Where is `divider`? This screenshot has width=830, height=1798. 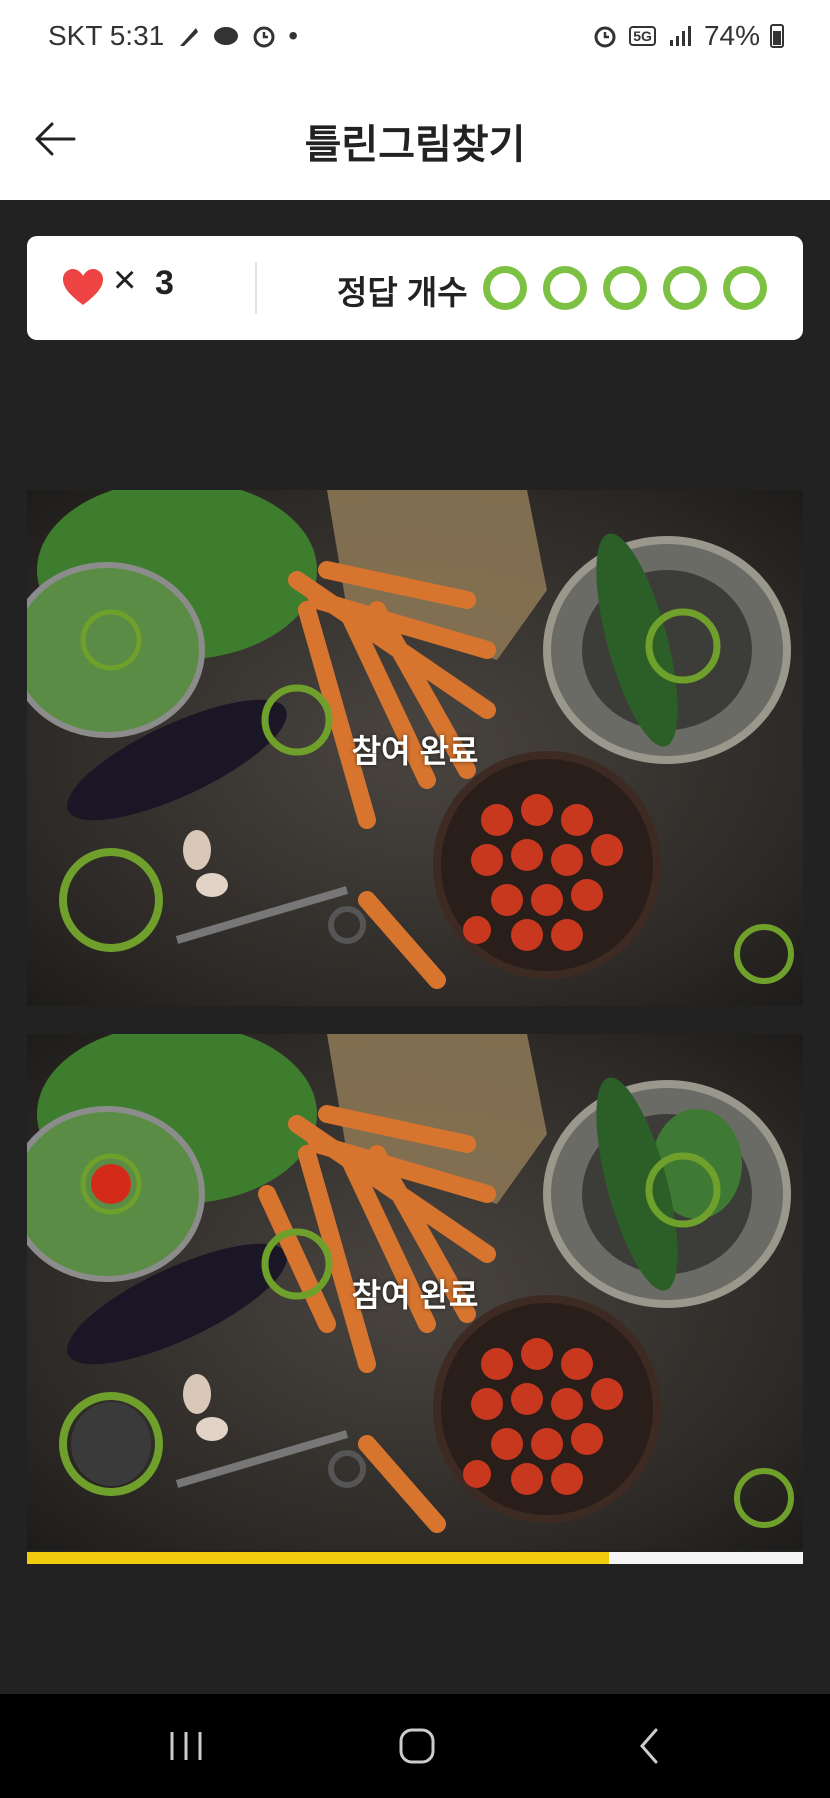
divider is located at coordinates (256, 288).